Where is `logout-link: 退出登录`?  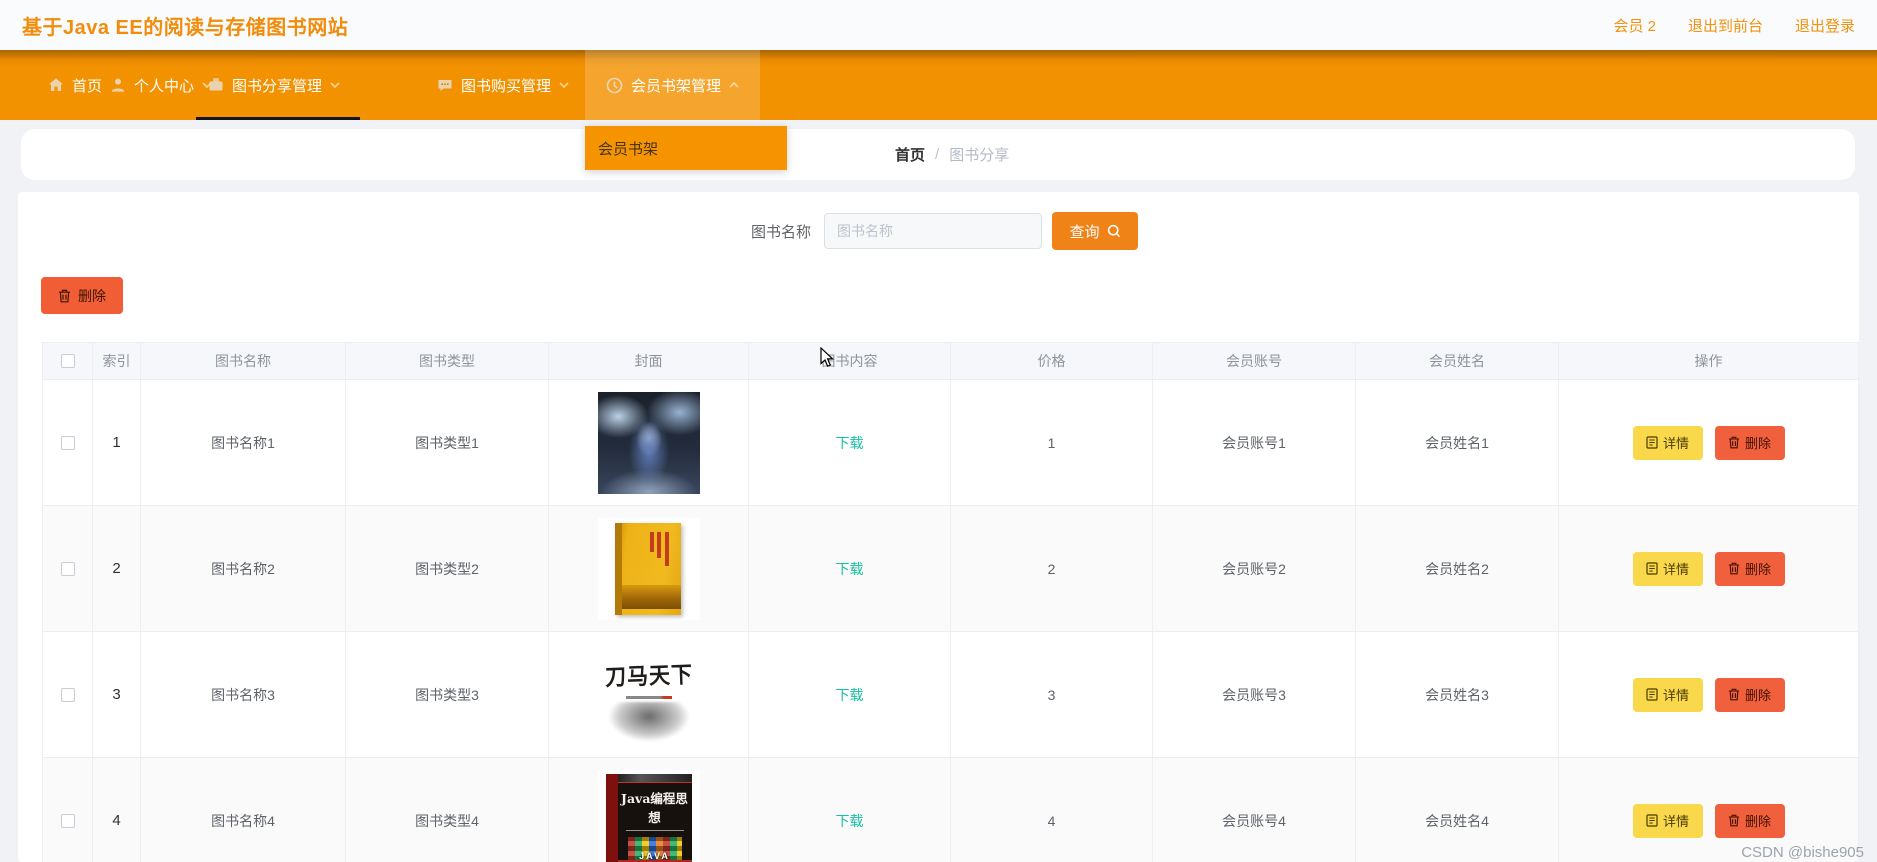 logout-link: 退出登录 is located at coordinates (1825, 25).